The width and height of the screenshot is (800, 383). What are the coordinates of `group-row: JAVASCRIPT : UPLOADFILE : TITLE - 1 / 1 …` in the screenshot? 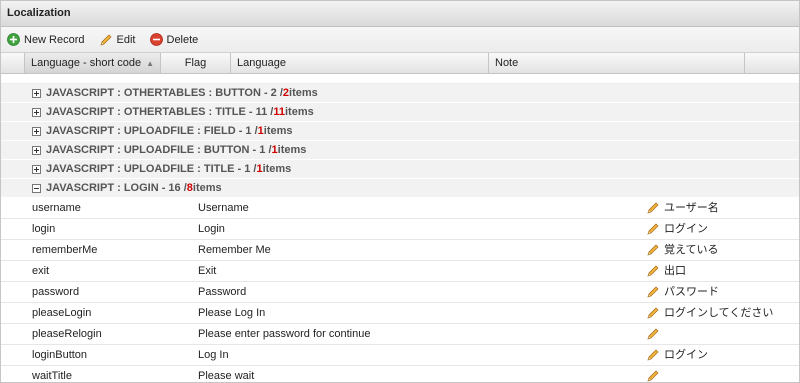 It's located at (400, 169).